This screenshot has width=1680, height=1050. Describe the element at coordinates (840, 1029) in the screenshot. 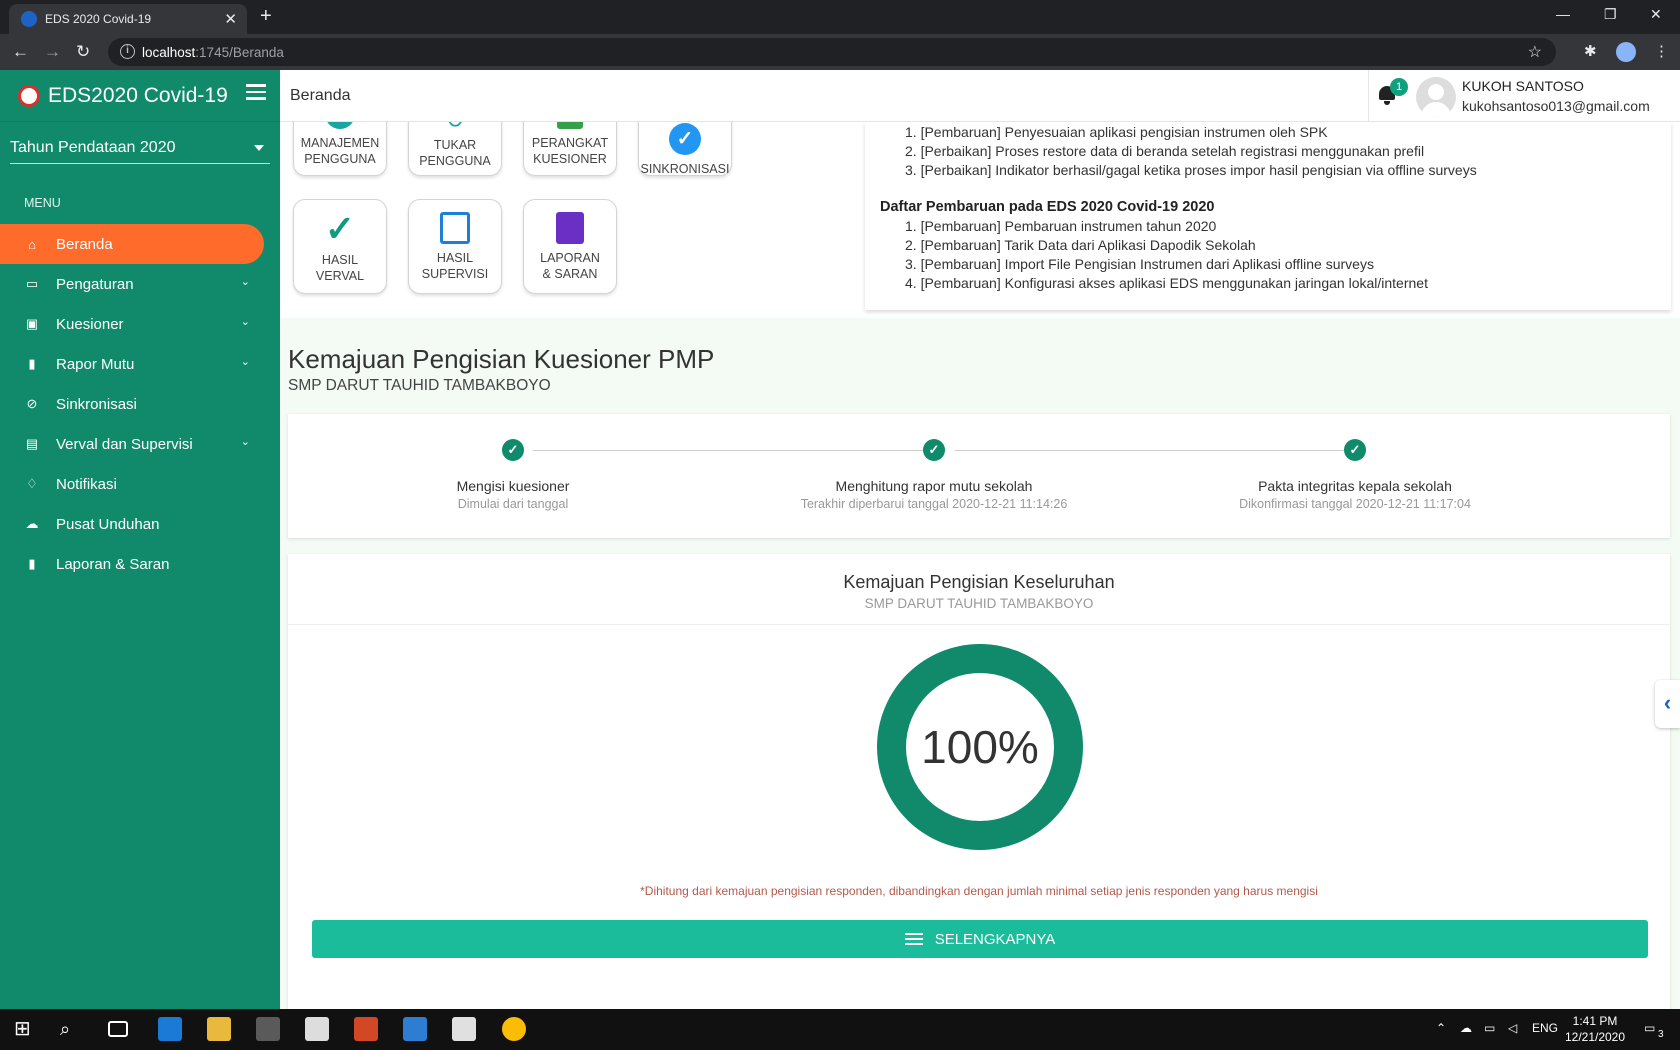

I see `taskbar: ⊞ ⌕ ⌃ ☁ ▭ ◁ ENG 1:41 PM 12/21/2020 ▭ 3` at that location.